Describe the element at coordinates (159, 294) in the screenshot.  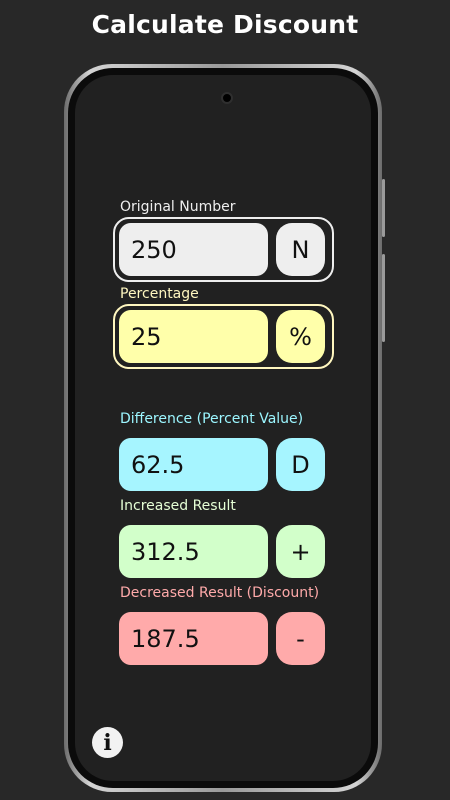
I see `percentage-label: Percentage` at that location.